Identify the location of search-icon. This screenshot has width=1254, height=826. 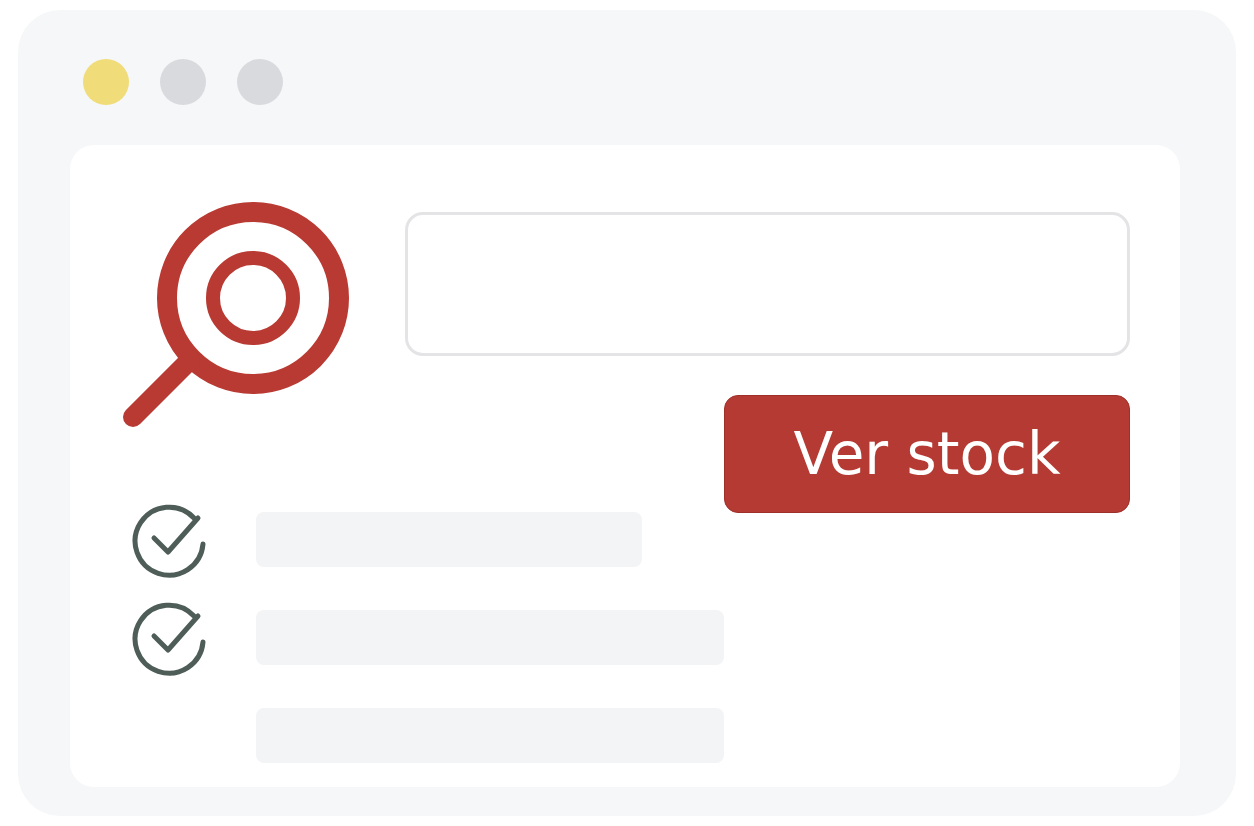
(235, 315).